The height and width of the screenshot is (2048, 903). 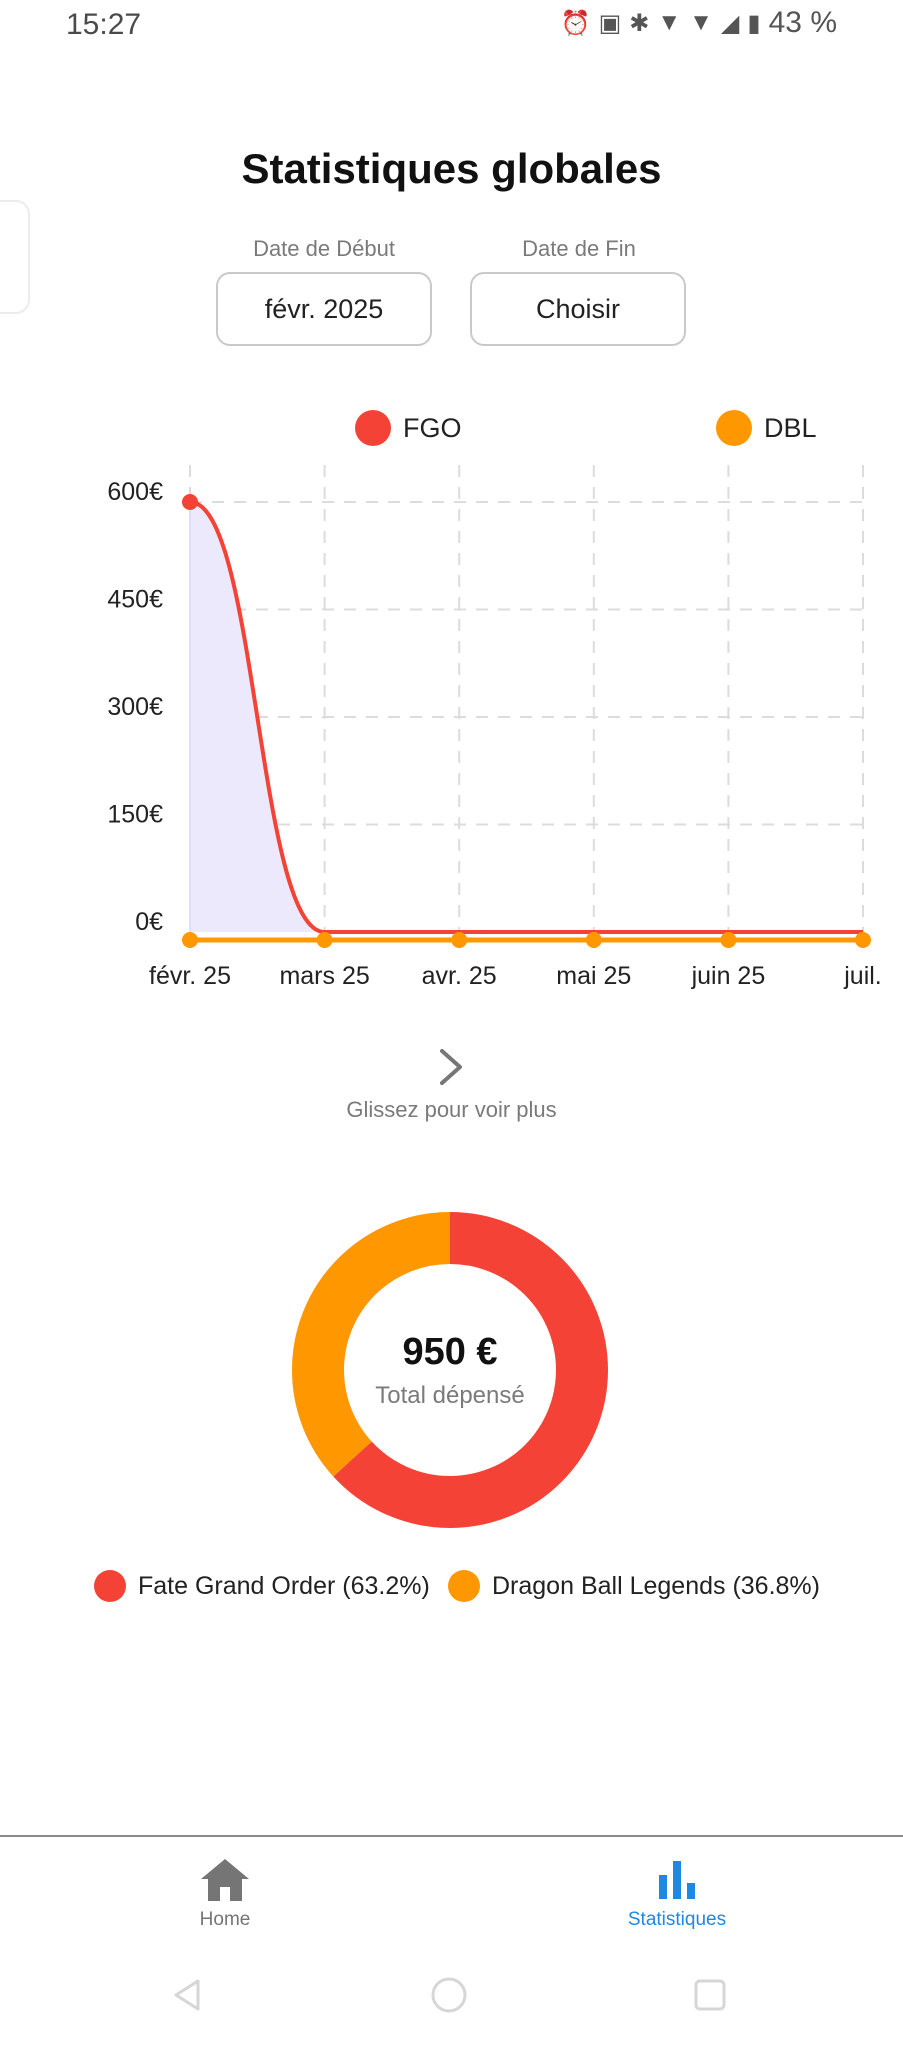 What do you see at coordinates (790, 427) in the screenshot?
I see `legend-label-dbl: DBL` at bounding box center [790, 427].